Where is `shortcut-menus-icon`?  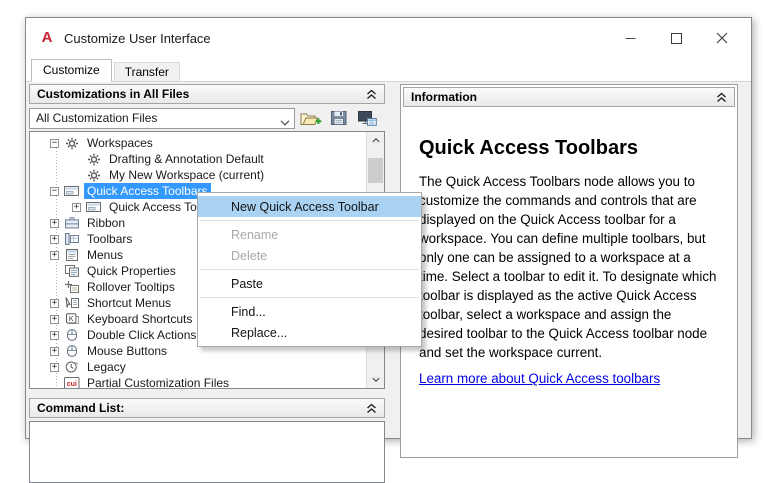
shortcut-menus-icon is located at coordinates (71, 303).